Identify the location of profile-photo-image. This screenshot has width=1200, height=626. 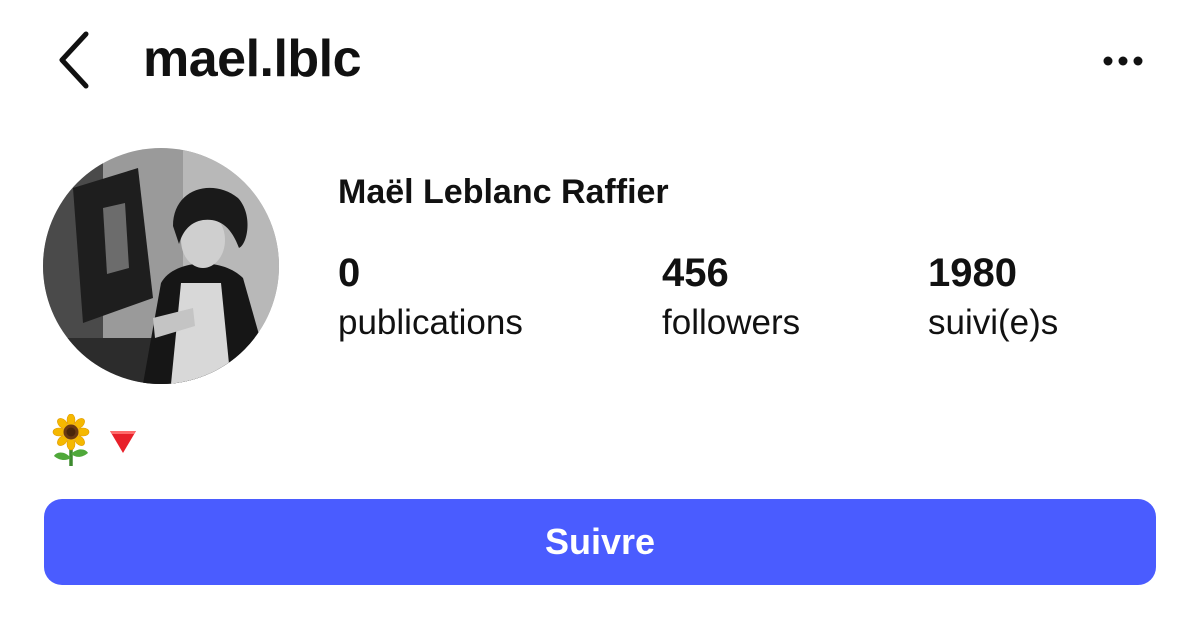
(161, 266).